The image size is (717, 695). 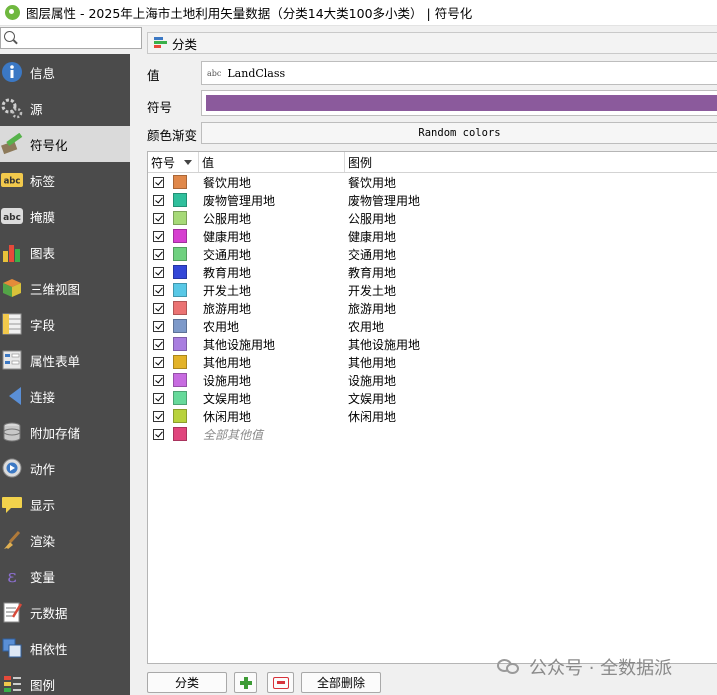 I want to click on sidebar-item-source: 源, so click(x=65, y=108).